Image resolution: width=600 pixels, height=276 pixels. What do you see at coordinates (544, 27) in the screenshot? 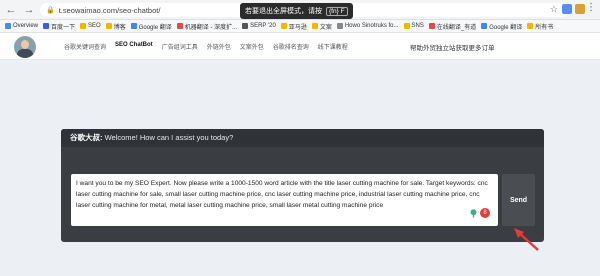
I see `bookmark-label: 所有书` at bounding box center [544, 27].